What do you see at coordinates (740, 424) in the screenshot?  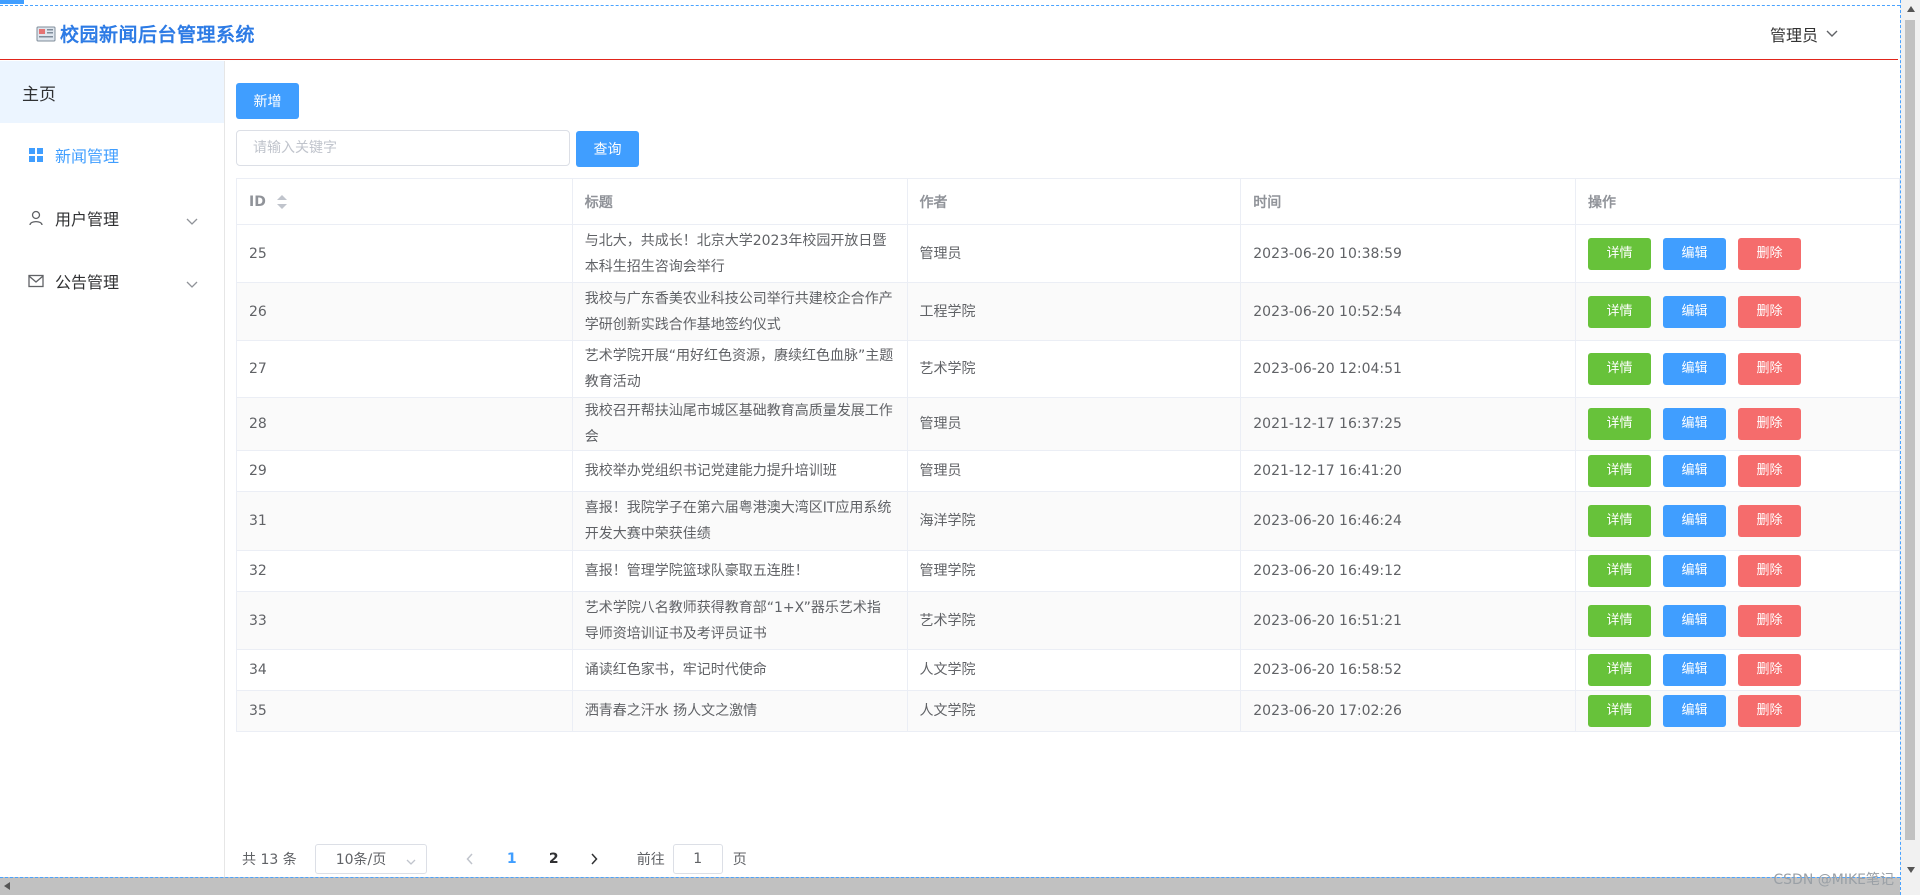 I see `cell-title: 我校召开帮扶汕尾市城区基础教育高质量发展工作会` at bounding box center [740, 424].